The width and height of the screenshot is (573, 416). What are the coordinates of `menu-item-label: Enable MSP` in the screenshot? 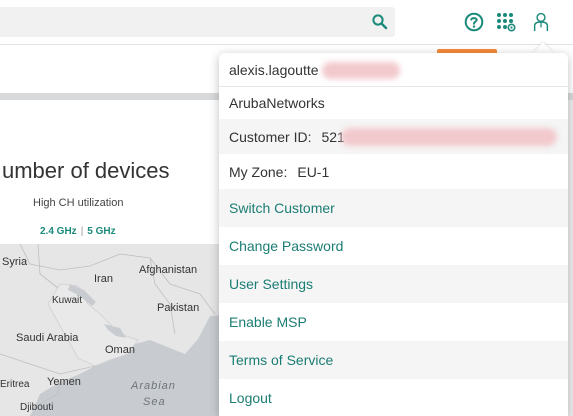 It's located at (268, 322).